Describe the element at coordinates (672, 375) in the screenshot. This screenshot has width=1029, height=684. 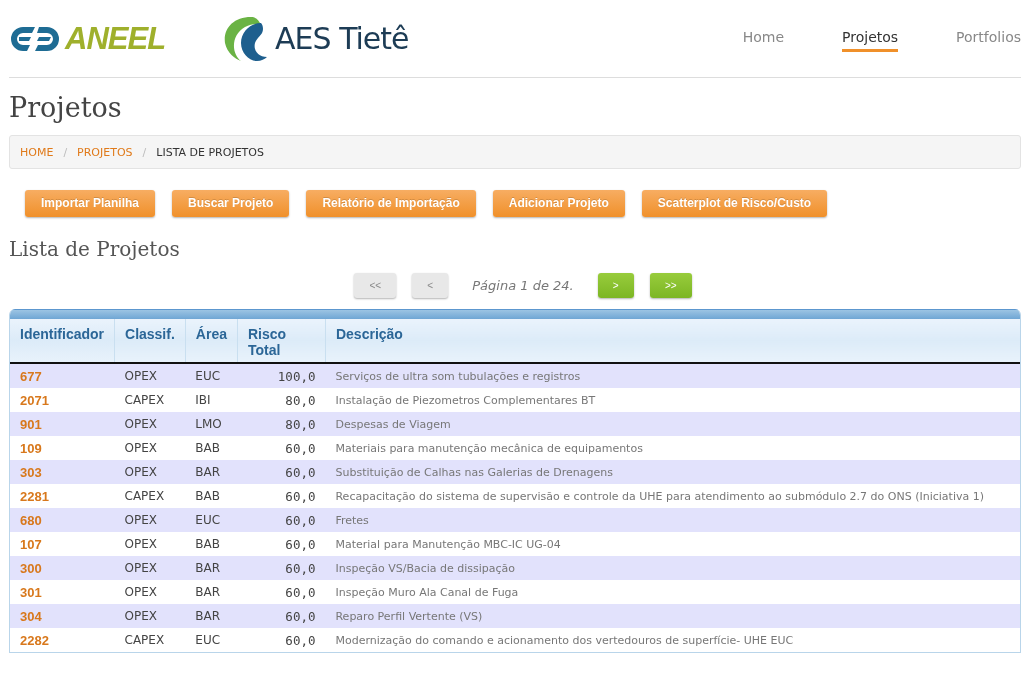
I see `table-cell: Serviços de ultra som tubulações e registros` at that location.